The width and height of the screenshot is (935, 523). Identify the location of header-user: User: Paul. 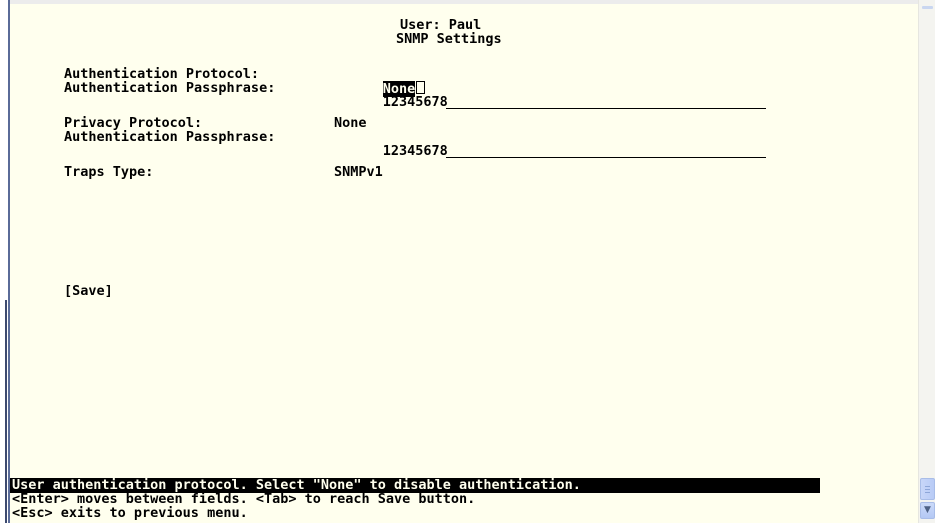
(441, 25).